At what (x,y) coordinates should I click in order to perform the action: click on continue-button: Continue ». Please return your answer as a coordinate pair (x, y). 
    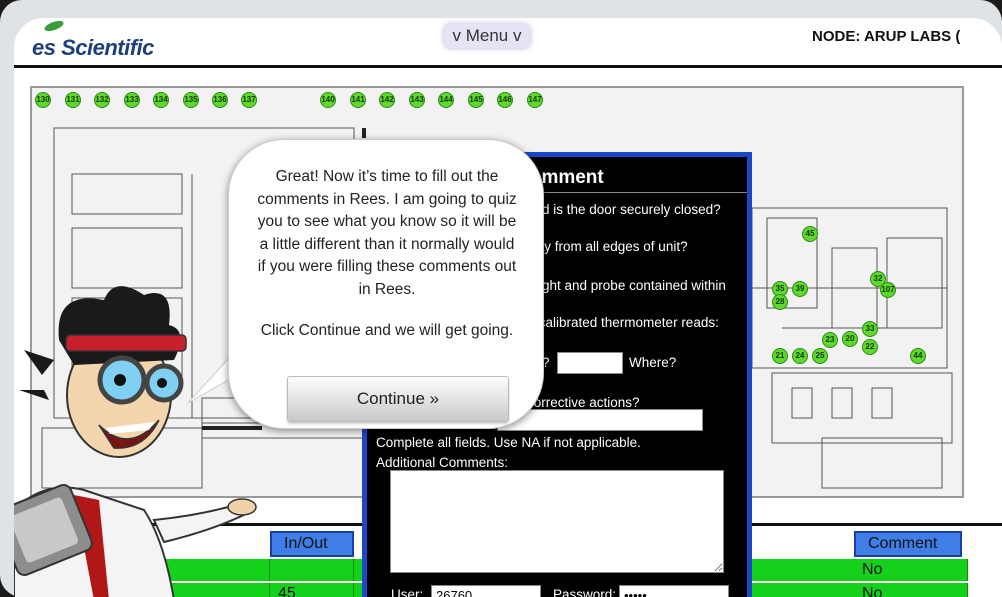
    Looking at the image, I should click on (398, 399).